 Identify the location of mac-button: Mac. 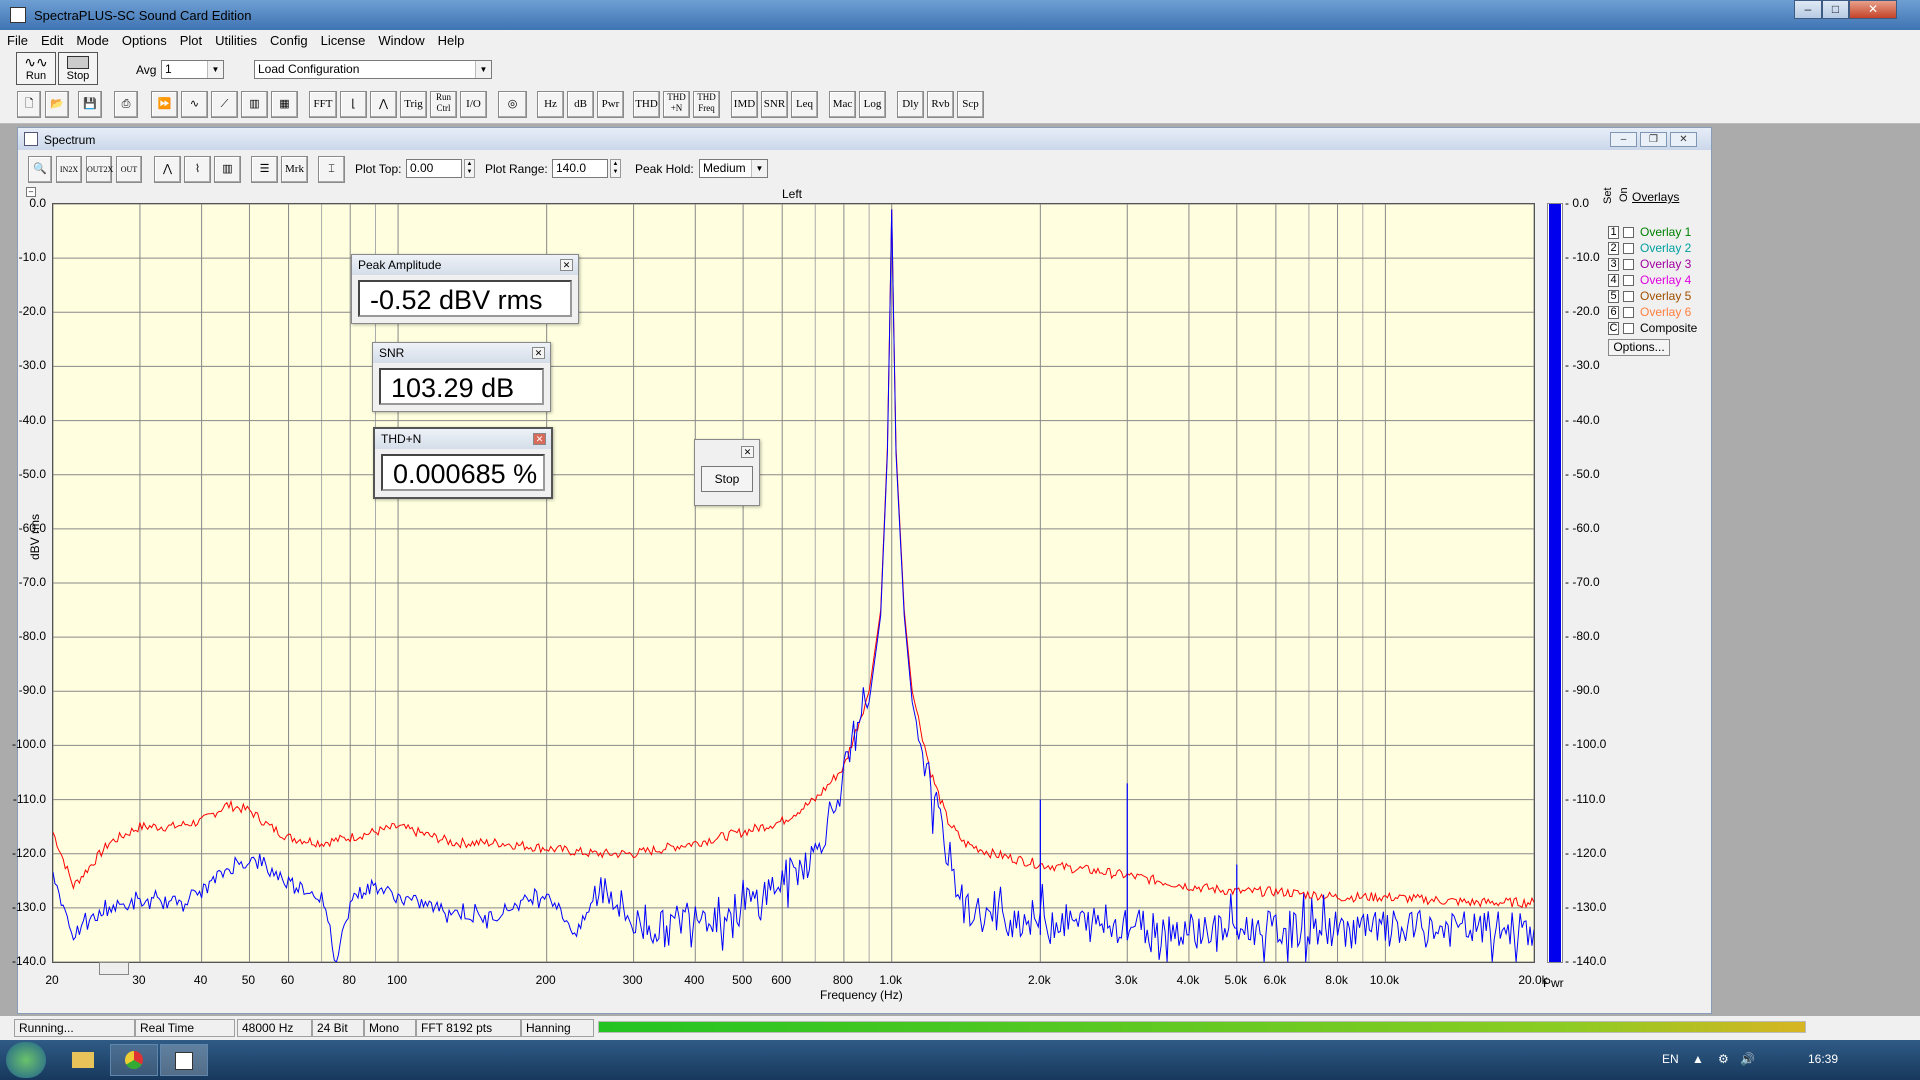
(842, 104).